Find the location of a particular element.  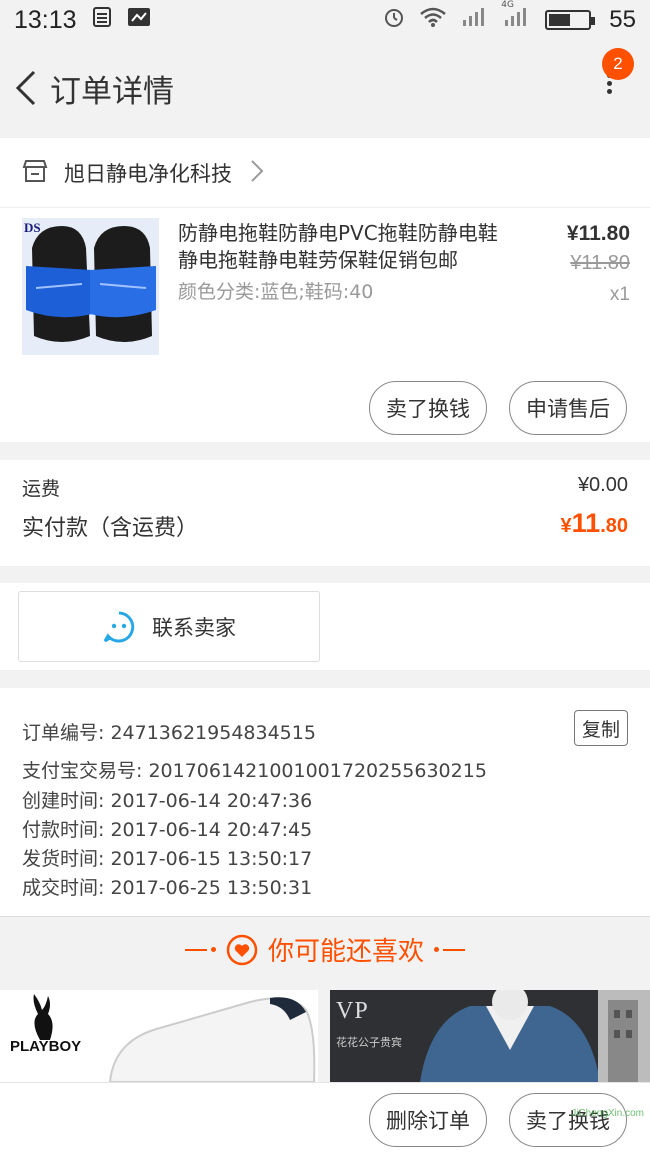

recommend-title: 你可能还喜欢 is located at coordinates (345, 952).